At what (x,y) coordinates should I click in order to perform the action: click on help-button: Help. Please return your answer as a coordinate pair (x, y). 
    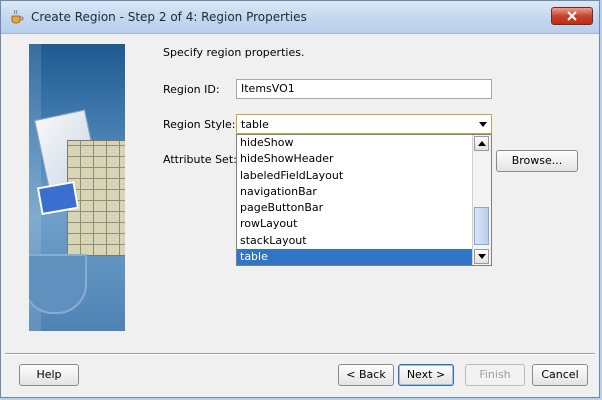
    Looking at the image, I should click on (49, 375).